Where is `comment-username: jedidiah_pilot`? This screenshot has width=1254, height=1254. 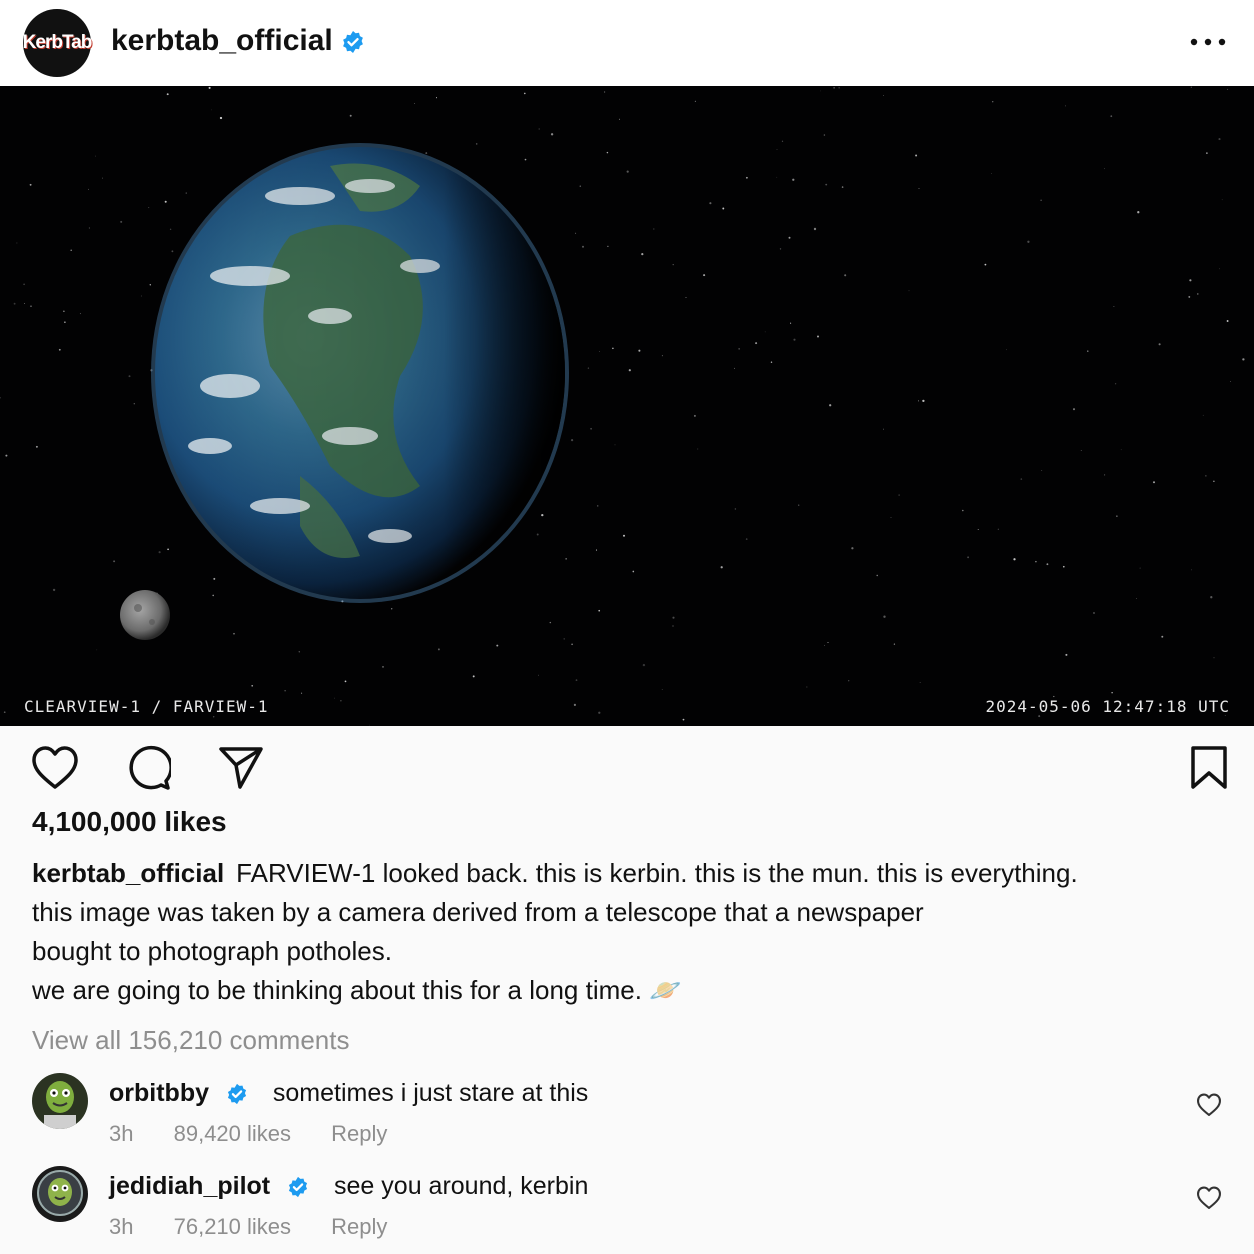
comment-username: jedidiah_pilot is located at coordinates (189, 1186).